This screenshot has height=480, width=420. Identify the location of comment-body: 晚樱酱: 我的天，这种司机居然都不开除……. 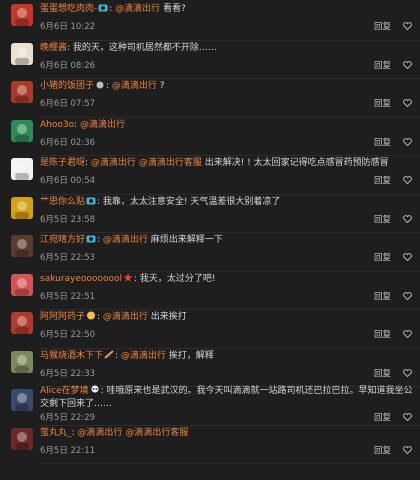
(227, 48).